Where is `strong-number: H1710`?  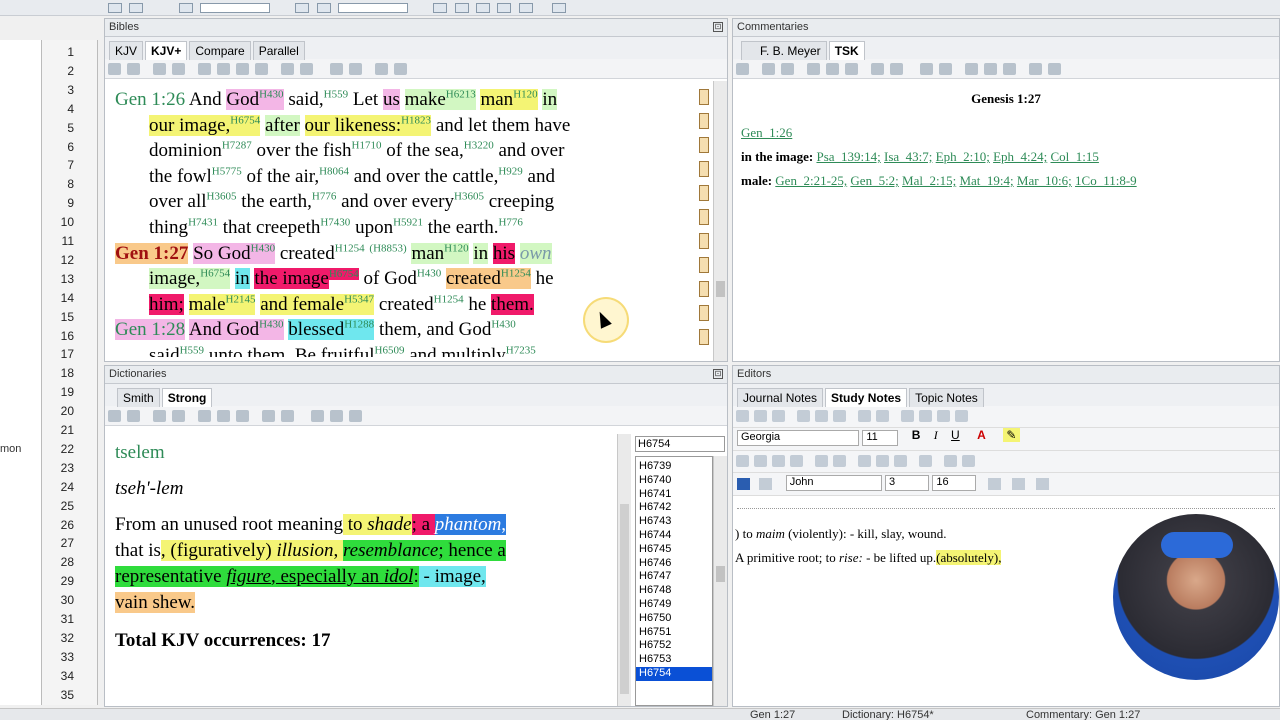 strong-number: H1710 is located at coordinates (367, 146).